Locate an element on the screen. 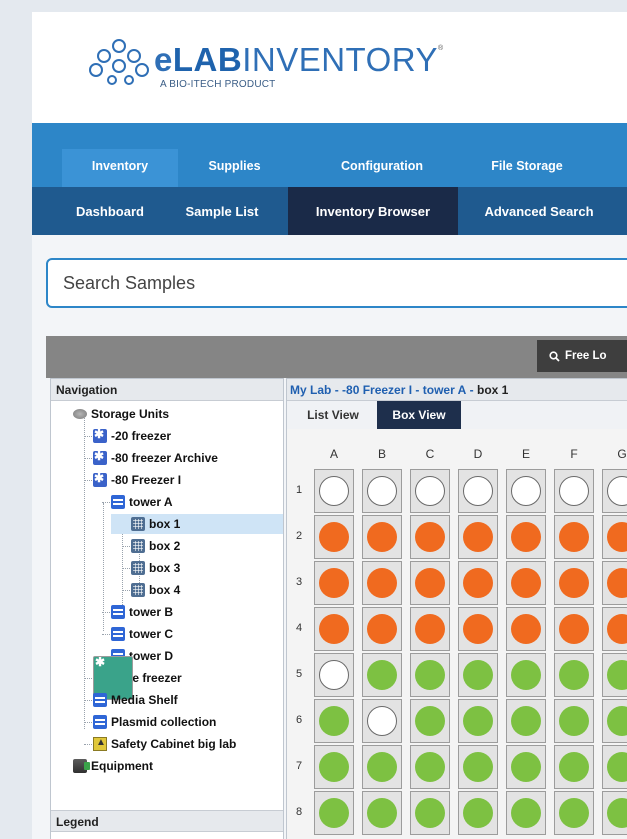 The height and width of the screenshot is (839, 627). box-cell-b4 is located at coordinates (382, 629).